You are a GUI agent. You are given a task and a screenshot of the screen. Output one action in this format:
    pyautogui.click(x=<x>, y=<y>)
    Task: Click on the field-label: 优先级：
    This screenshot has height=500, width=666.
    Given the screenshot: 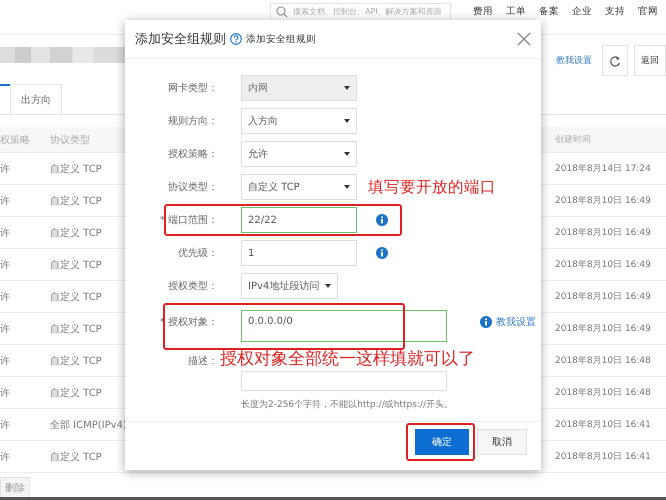 What is the action you would take?
    pyautogui.click(x=197, y=253)
    